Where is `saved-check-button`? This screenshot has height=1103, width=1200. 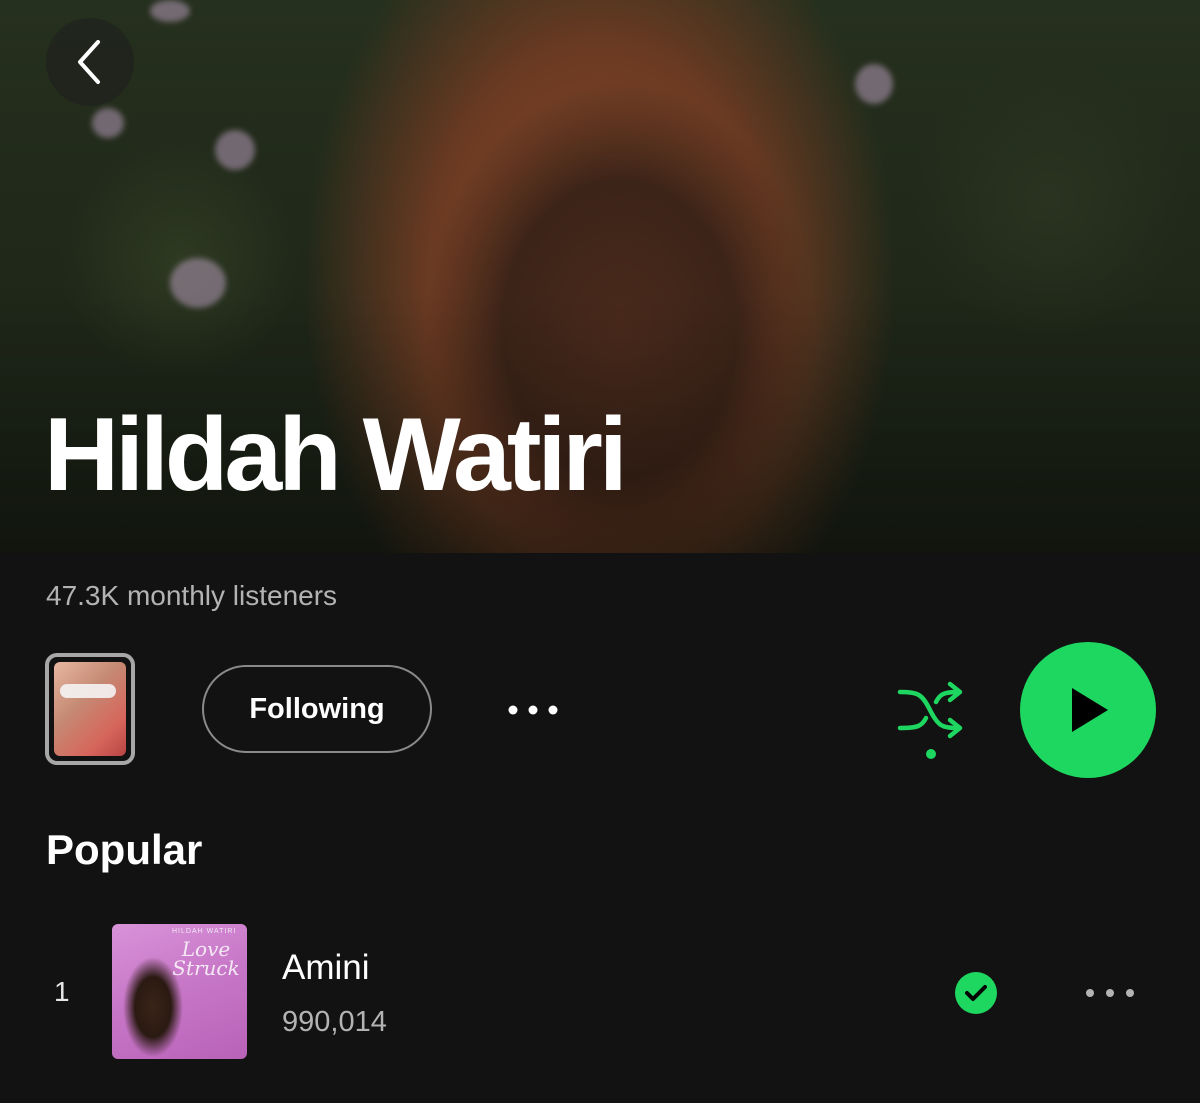
saved-check-button is located at coordinates (976, 993).